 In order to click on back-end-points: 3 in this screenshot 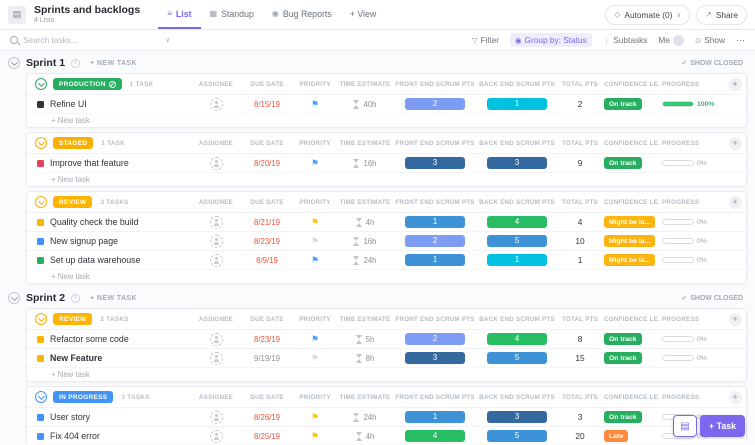, I will do `click(517, 417)`.